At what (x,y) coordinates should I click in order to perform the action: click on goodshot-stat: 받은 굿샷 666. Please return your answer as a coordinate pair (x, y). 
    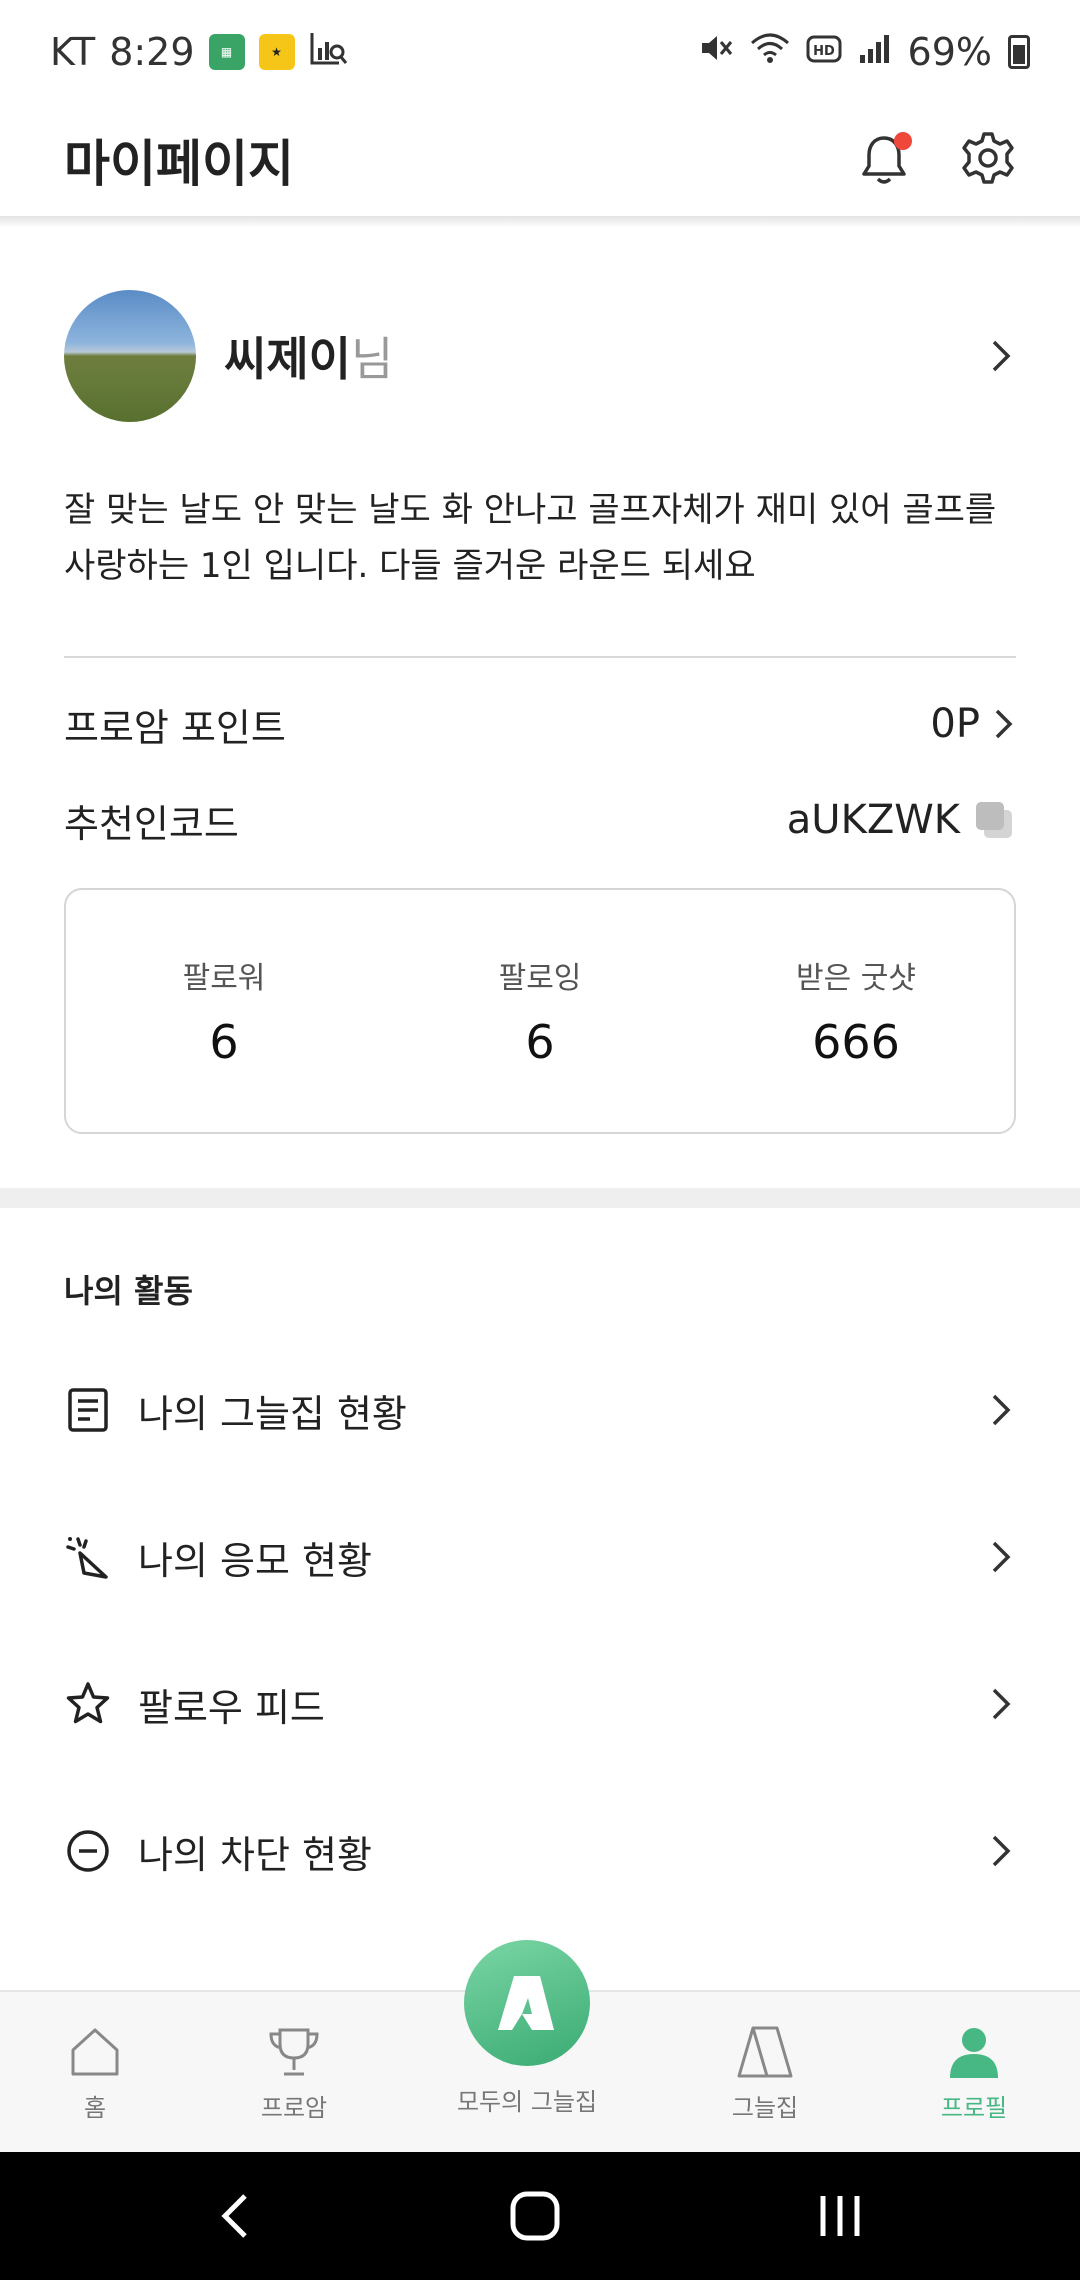
    Looking at the image, I should click on (856, 1011).